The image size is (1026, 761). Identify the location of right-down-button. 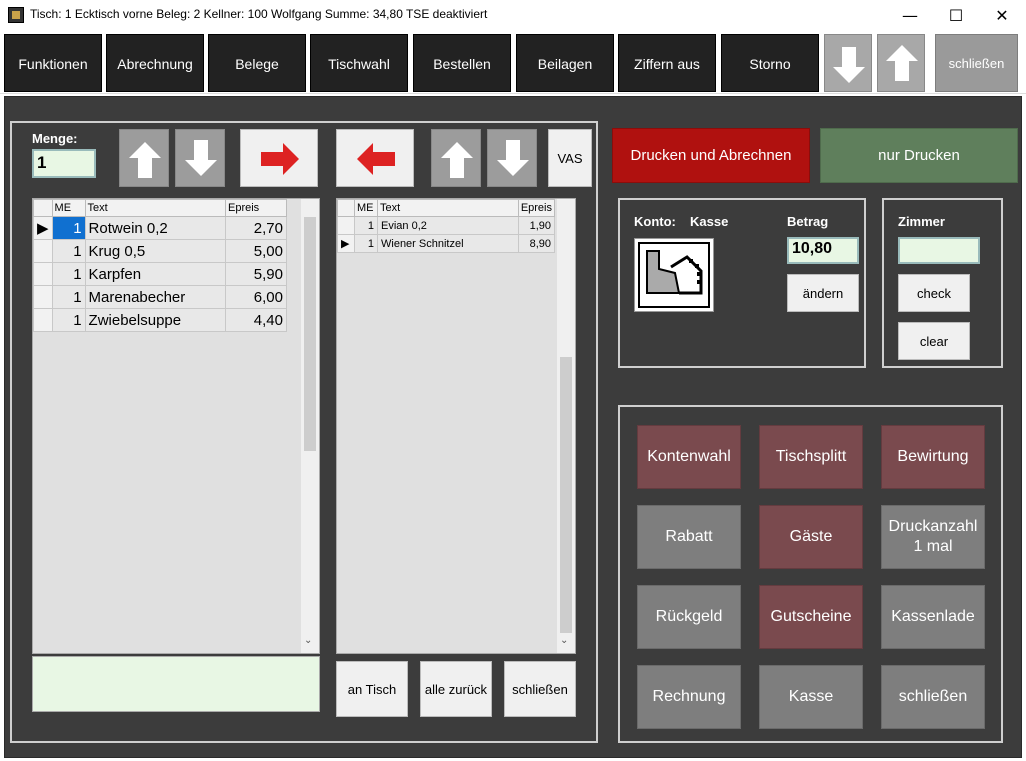
(512, 158).